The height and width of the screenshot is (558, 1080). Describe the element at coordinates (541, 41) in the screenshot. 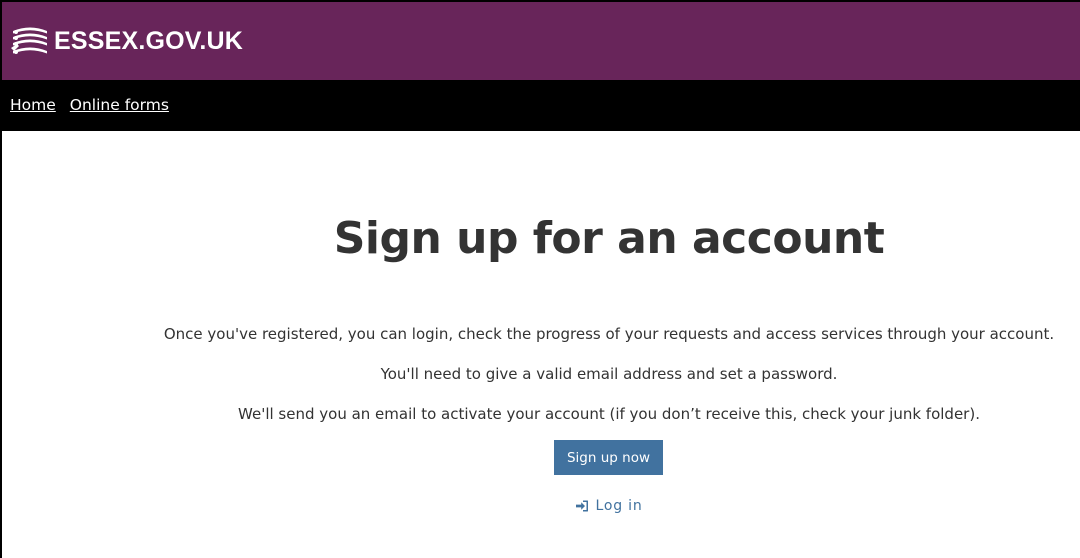

I see `site-header: ESSEX.GOV.UK` at that location.